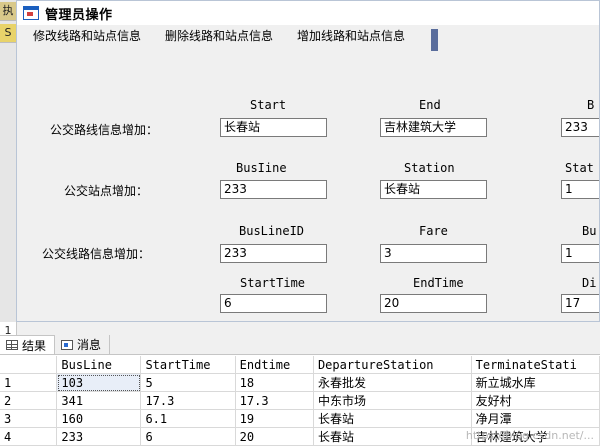  I want to click on busline-header-partial: B, so click(591, 105).